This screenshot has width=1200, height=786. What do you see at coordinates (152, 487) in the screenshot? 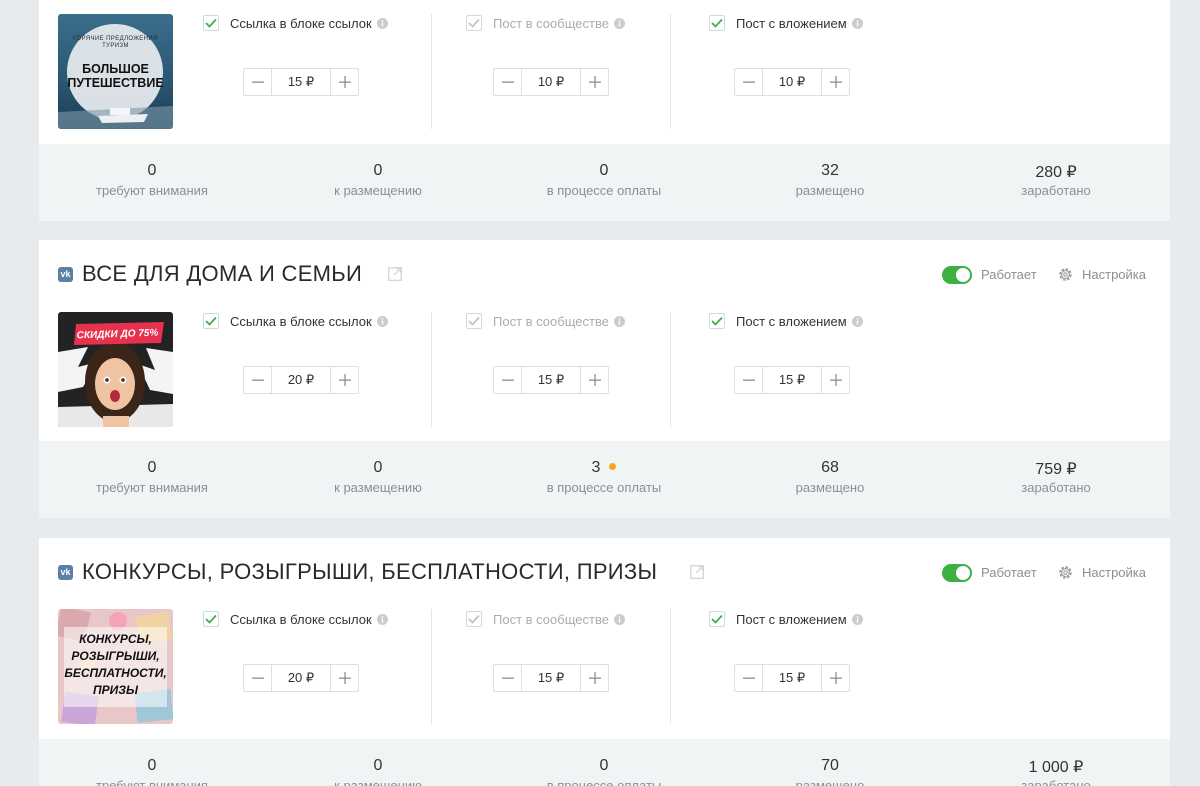
I see `stat-label: требуют внимания` at bounding box center [152, 487].